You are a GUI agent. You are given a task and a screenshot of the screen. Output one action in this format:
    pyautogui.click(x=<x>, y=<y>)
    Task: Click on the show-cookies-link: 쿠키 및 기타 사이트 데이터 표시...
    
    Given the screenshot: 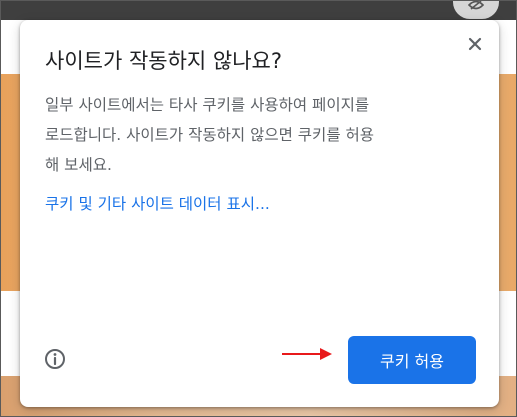 What is the action you would take?
    pyautogui.click(x=157, y=203)
    